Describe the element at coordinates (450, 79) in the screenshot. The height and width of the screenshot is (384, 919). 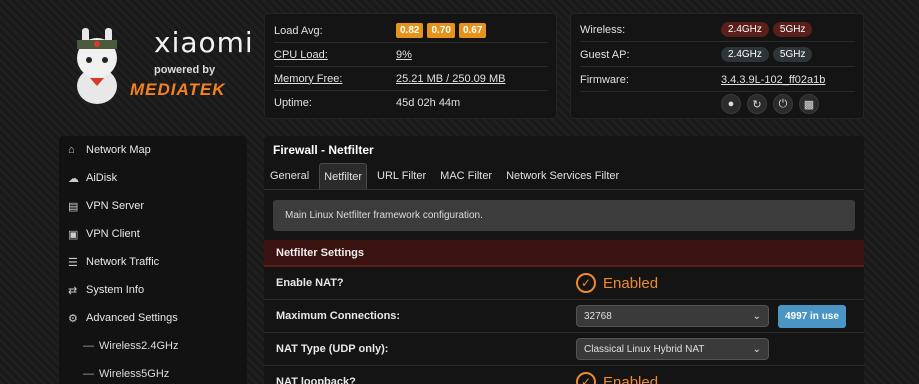
I see `memory-free-value: 25.21 MB / 250.09 MB` at that location.